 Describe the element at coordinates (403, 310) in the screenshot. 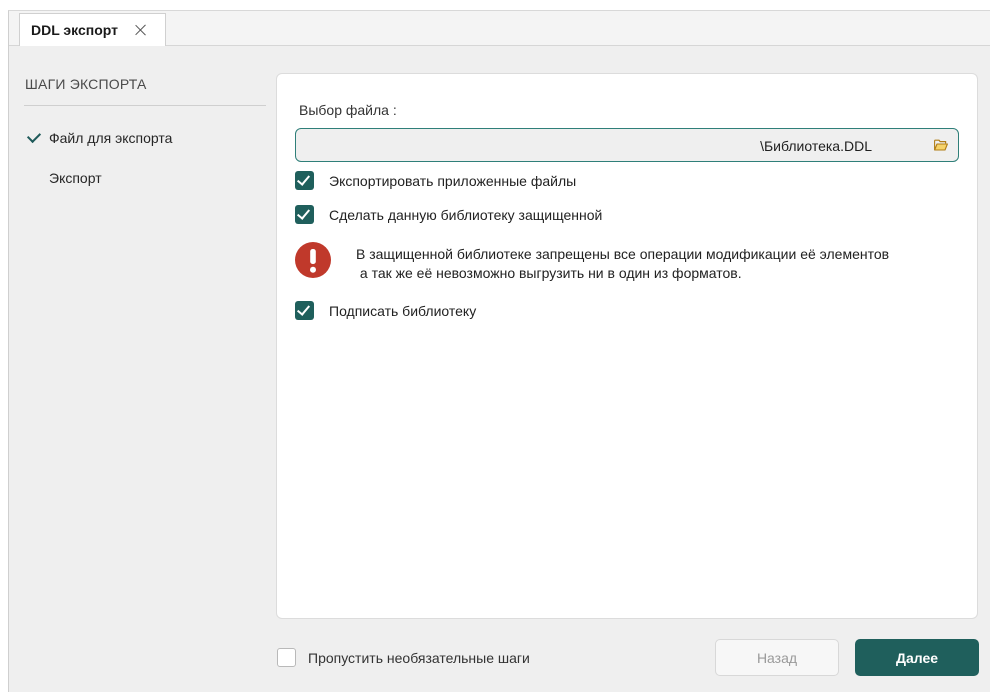

I see `sign-library-label: Подписать библиотеку` at that location.